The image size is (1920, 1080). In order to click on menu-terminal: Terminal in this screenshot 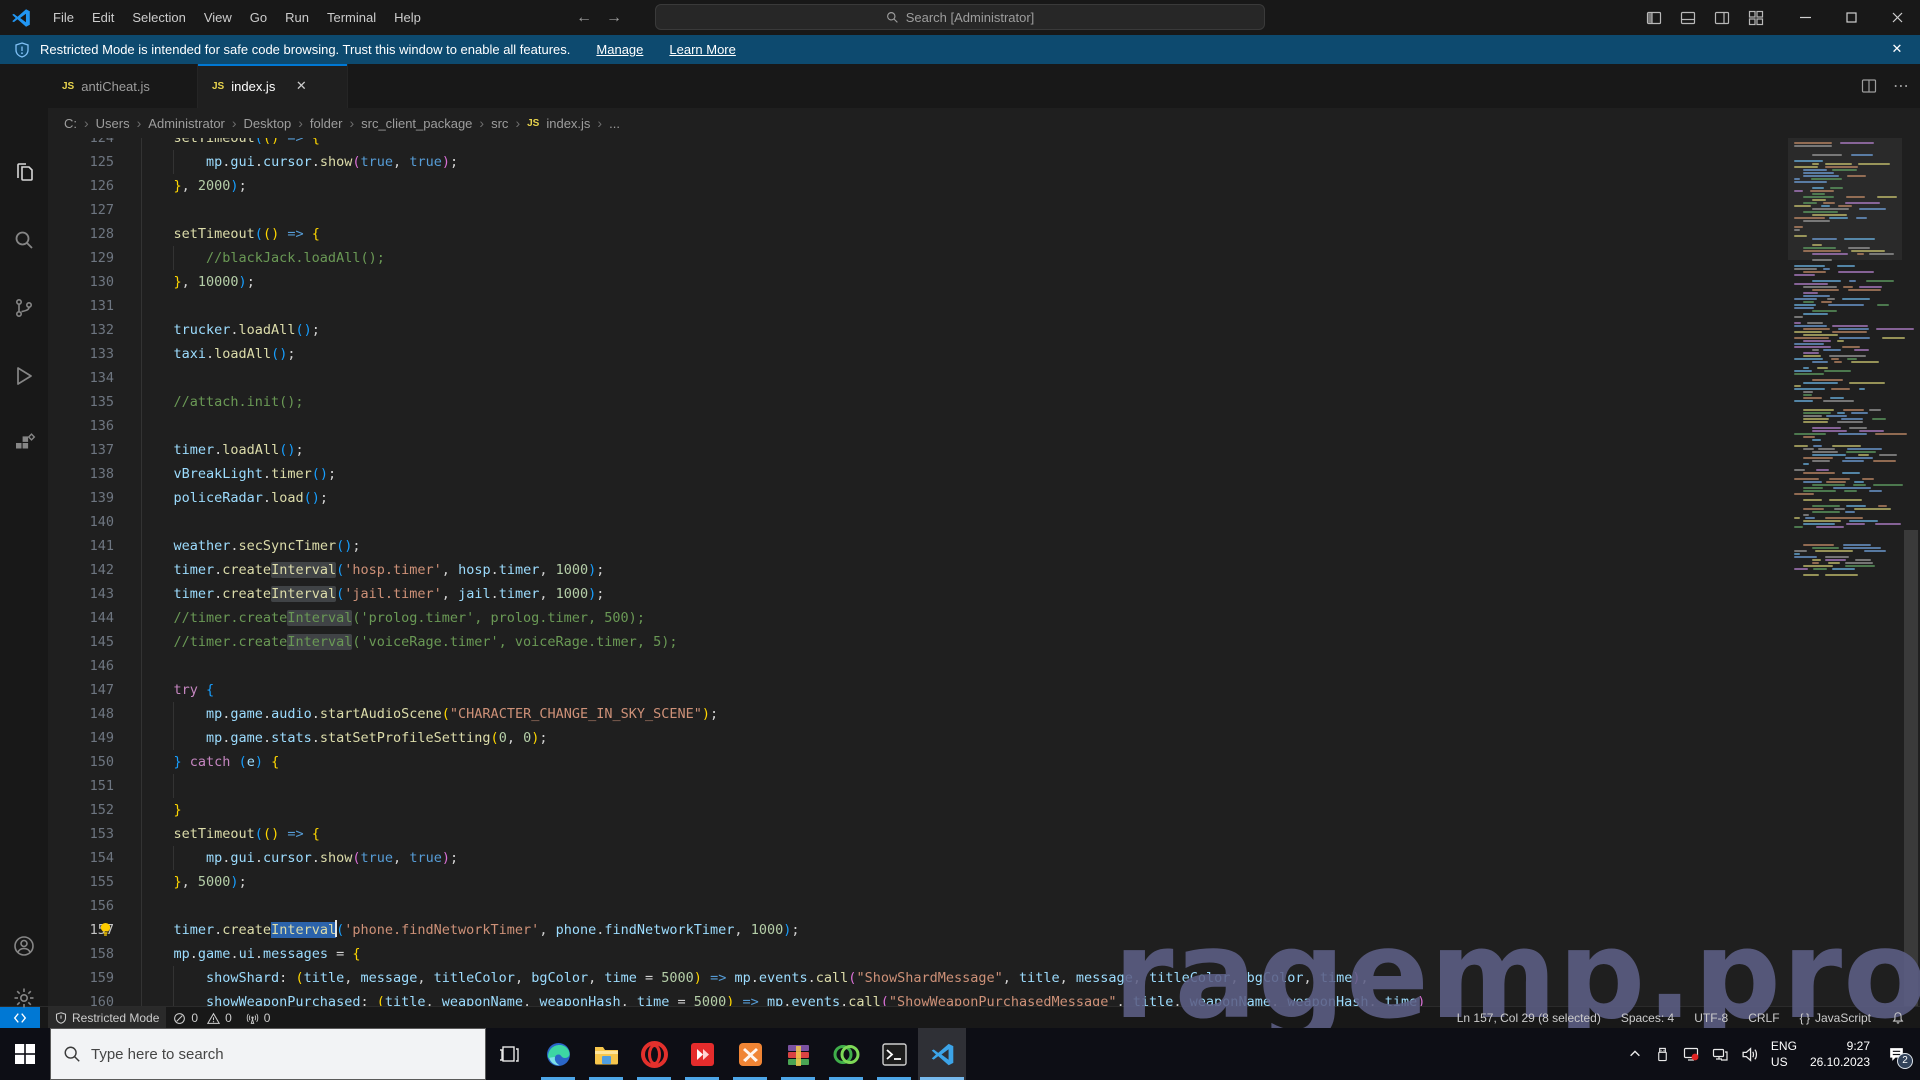, I will do `click(351, 17)`.